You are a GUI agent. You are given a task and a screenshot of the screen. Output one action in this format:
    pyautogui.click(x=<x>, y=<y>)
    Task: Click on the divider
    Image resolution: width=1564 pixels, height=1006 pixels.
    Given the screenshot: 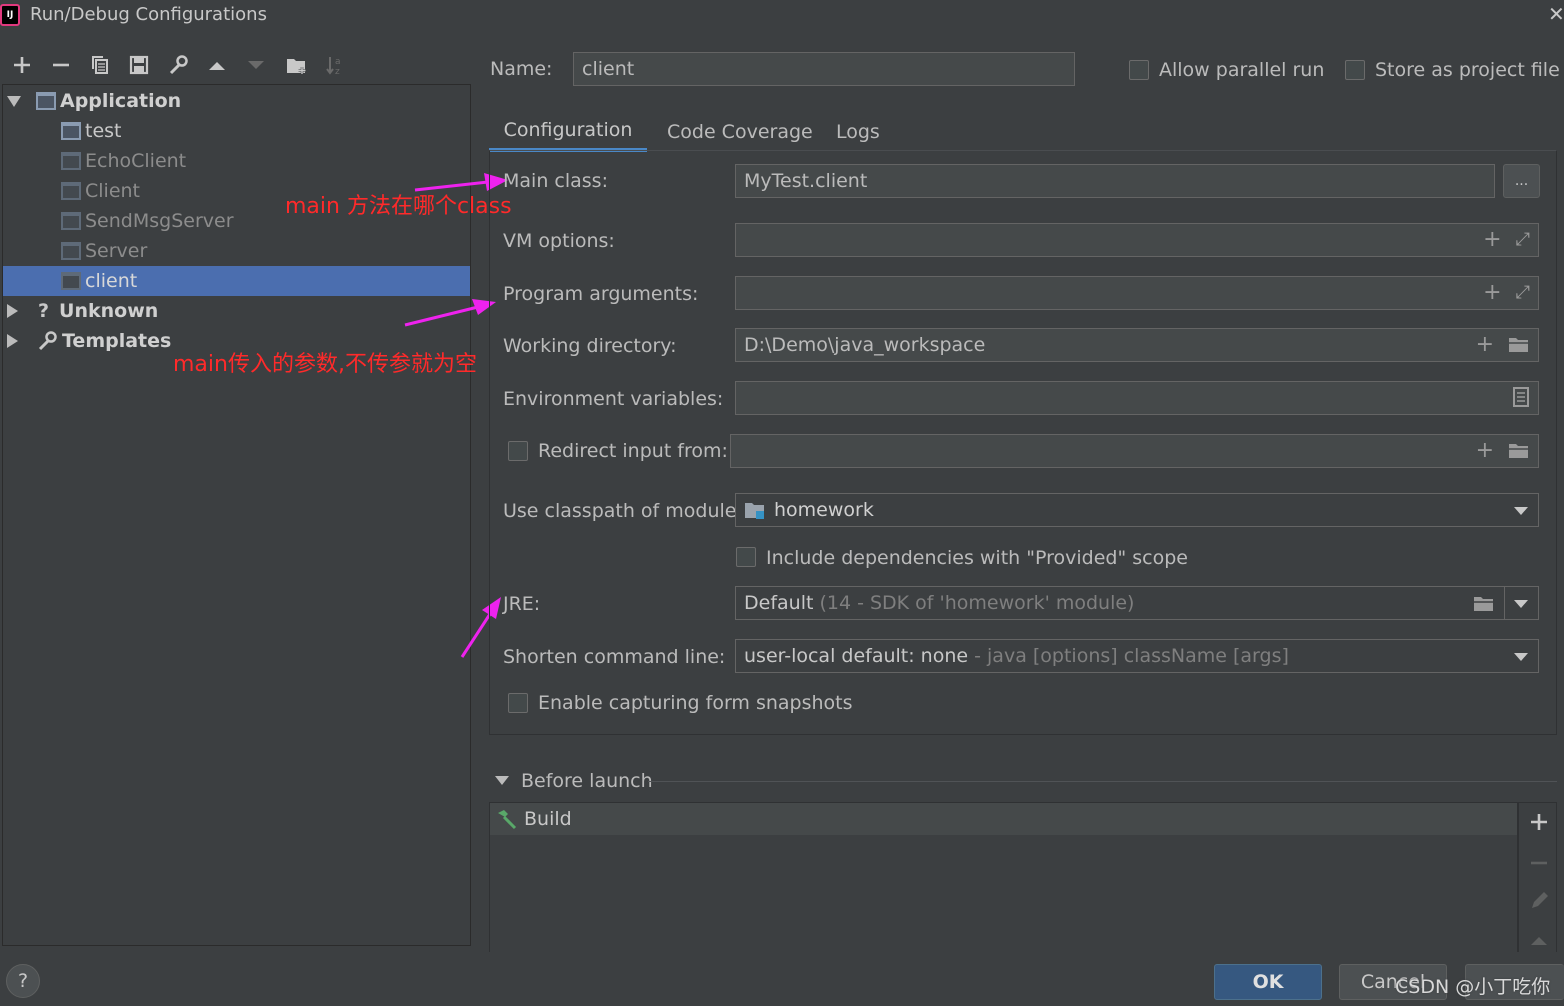 What is the action you would take?
    pyautogui.click(x=1504, y=603)
    